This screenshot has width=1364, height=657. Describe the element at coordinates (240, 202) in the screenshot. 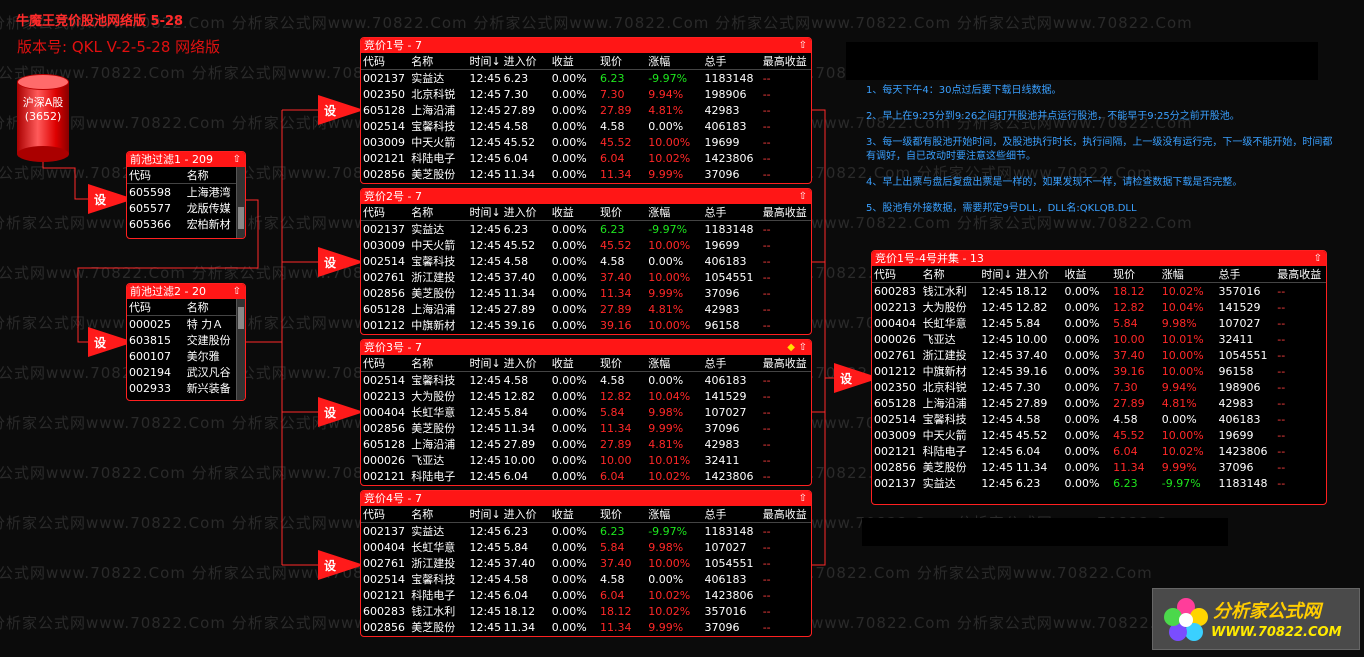

I see `filter1-scrollbar` at that location.